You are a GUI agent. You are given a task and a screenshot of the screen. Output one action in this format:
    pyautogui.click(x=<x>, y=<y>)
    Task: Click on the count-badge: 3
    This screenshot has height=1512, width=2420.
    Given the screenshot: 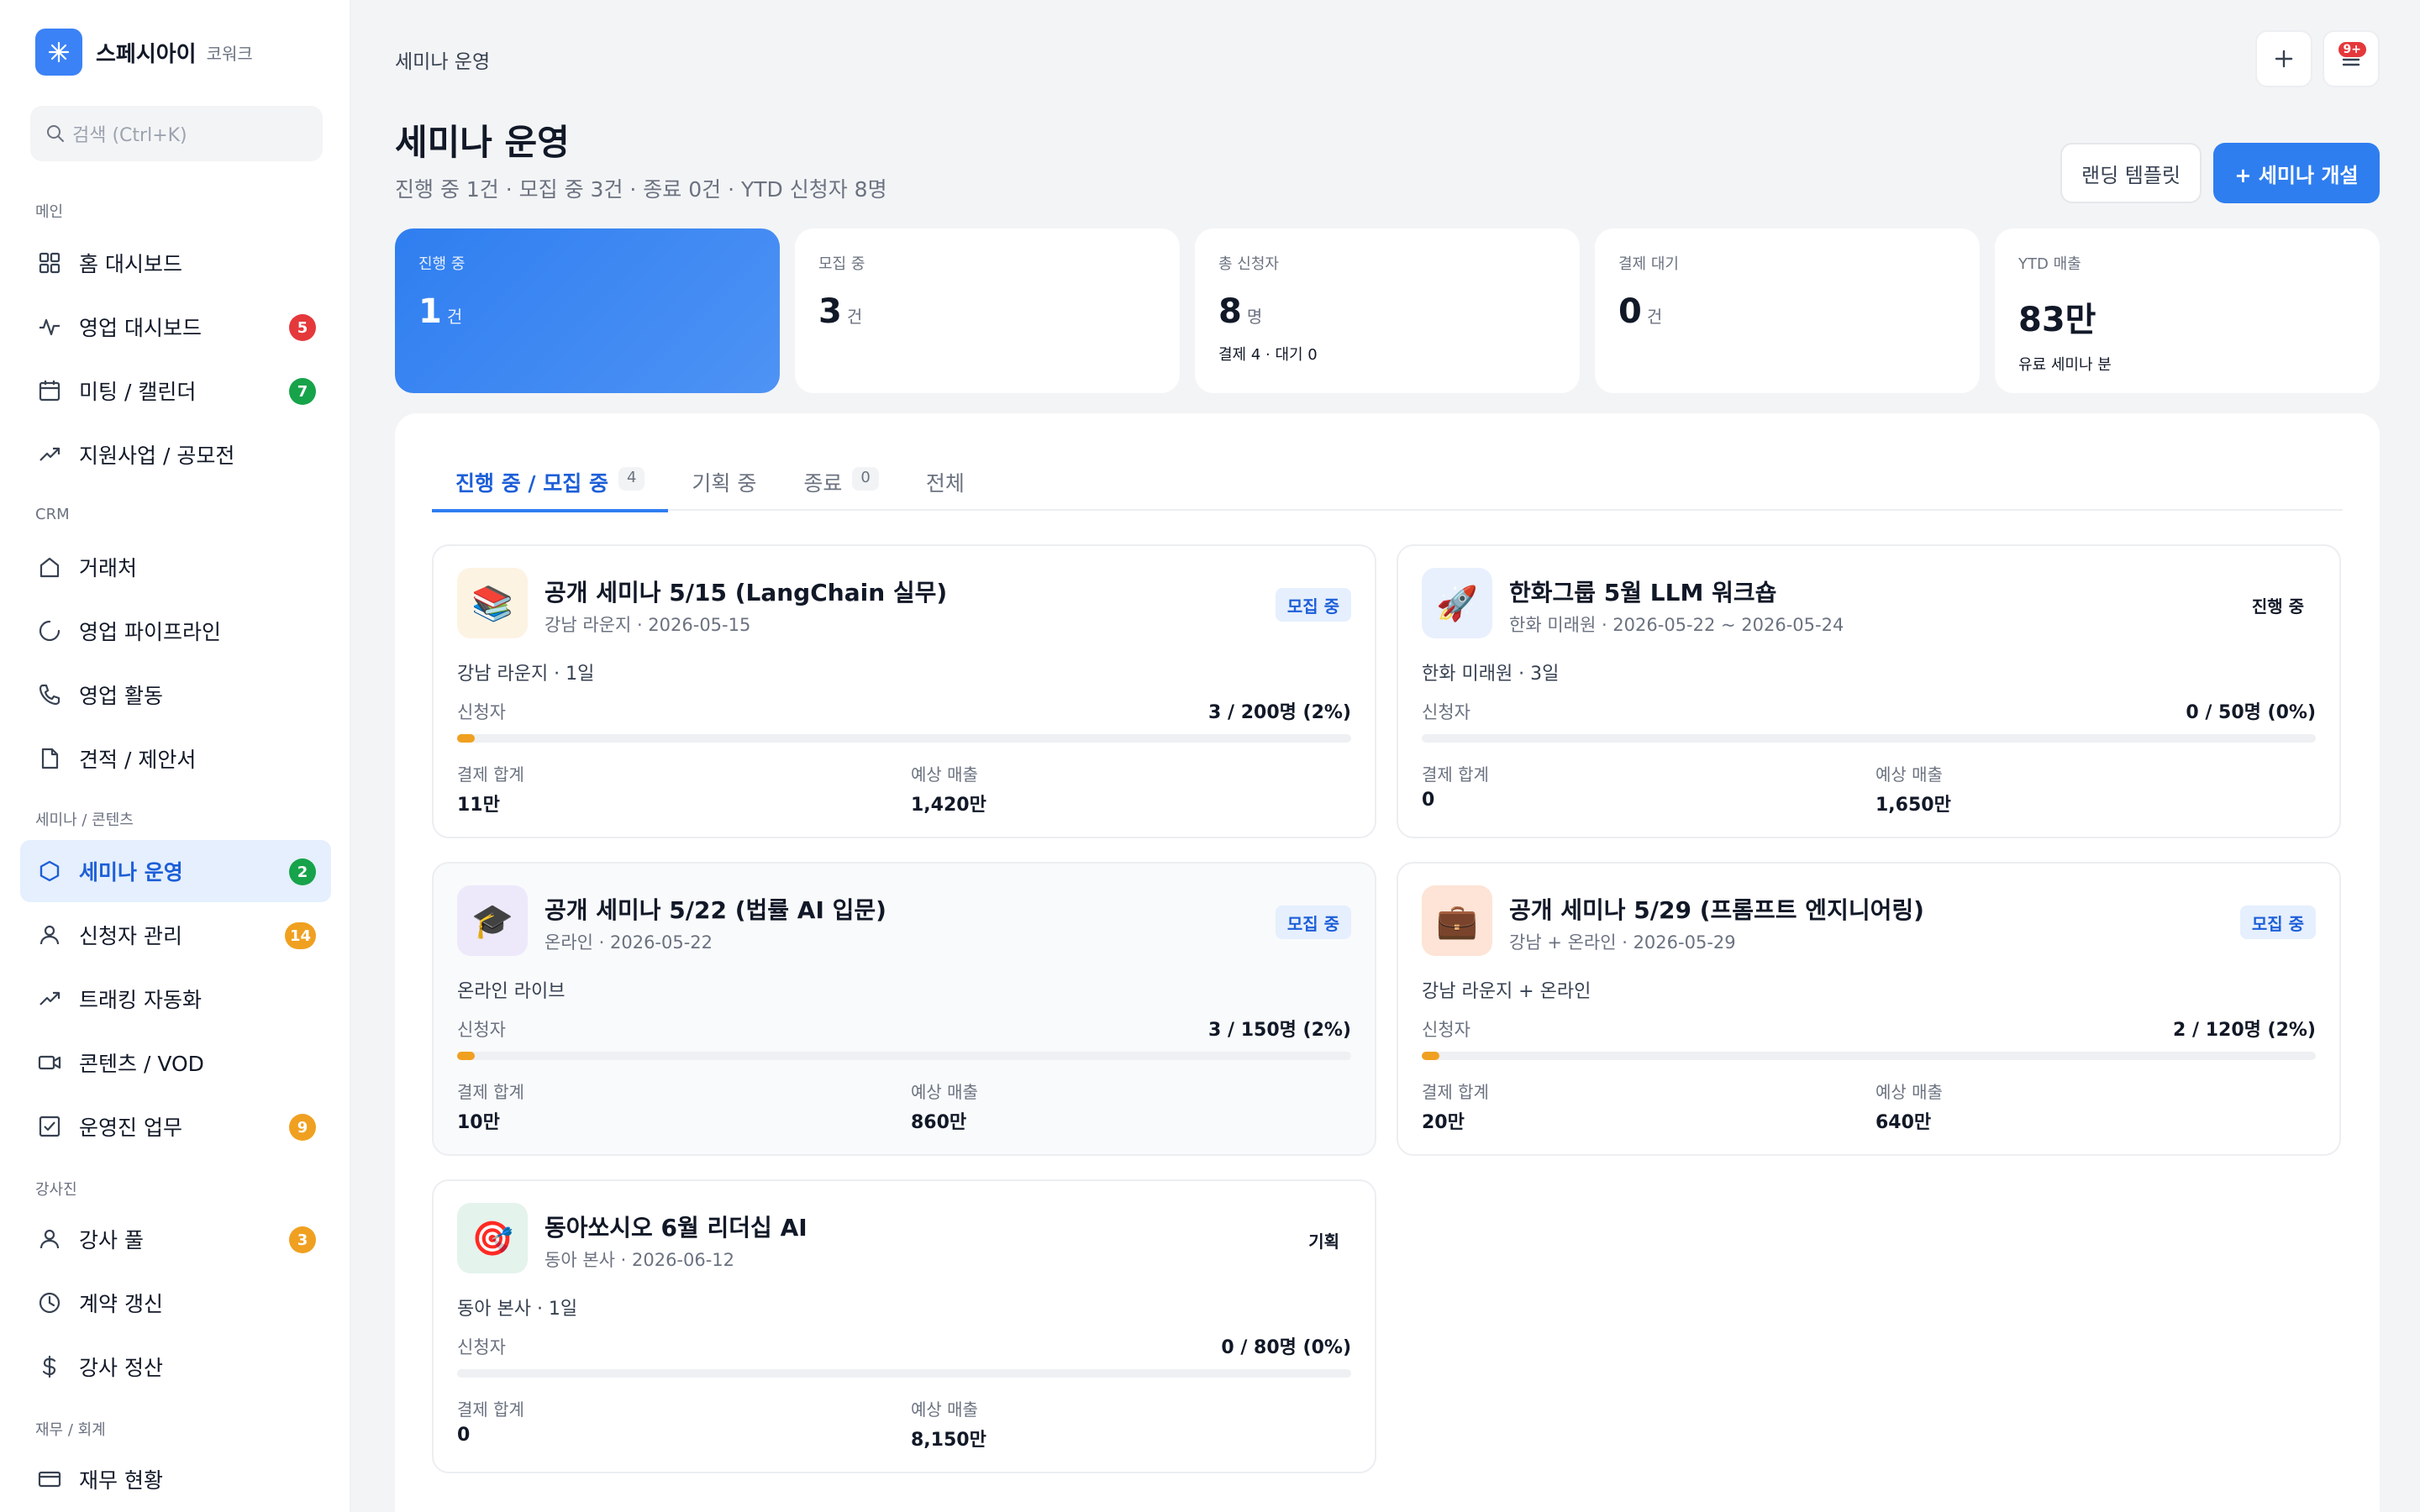 What is the action you would take?
    pyautogui.click(x=302, y=1239)
    